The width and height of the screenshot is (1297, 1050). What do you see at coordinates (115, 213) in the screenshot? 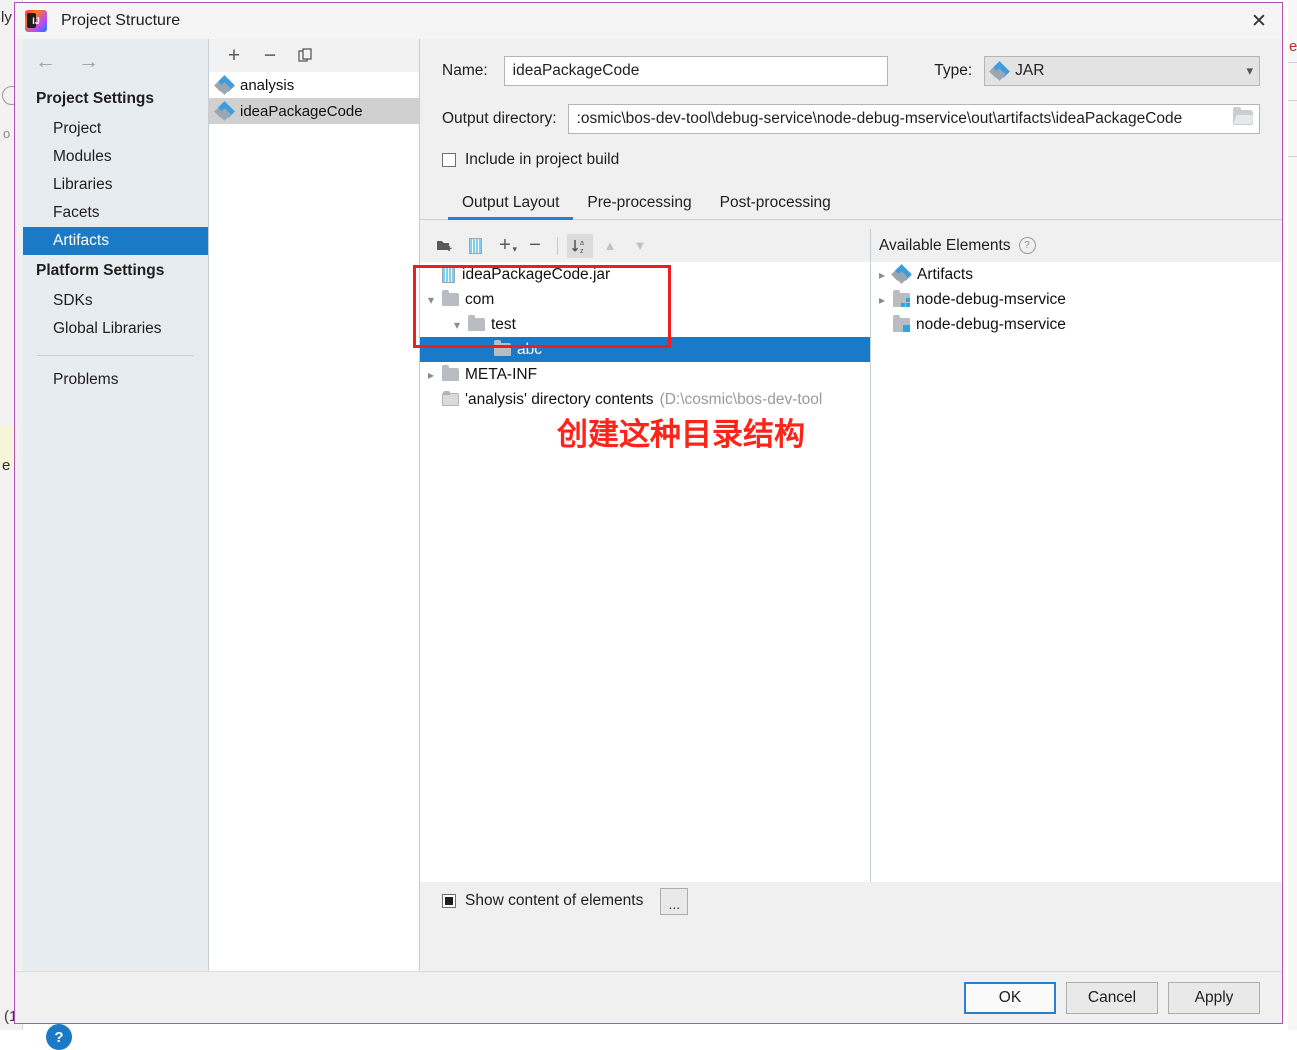
I see `sidebar-item-facets: Facets` at bounding box center [115, 213].